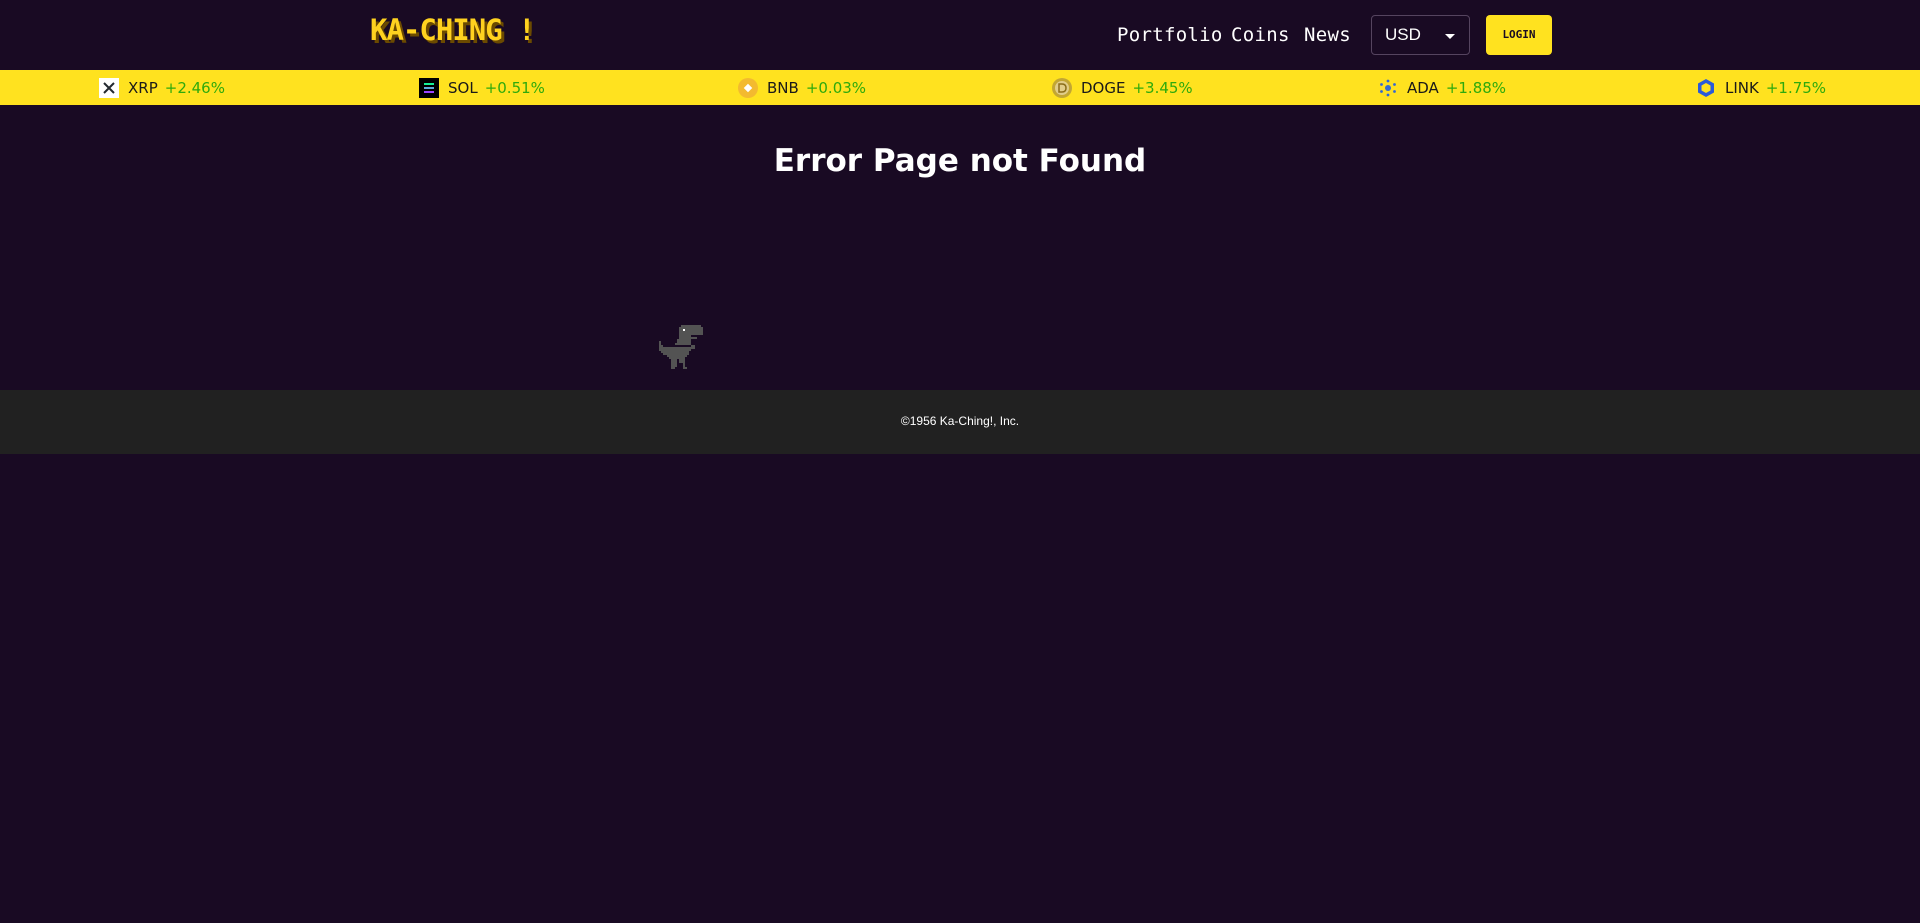 The width and height of the screenshot is (1920, 923). Describe the element at coordinates (783, 87) in the screenshot. I see `ticker-symbol: BNB` at that location.